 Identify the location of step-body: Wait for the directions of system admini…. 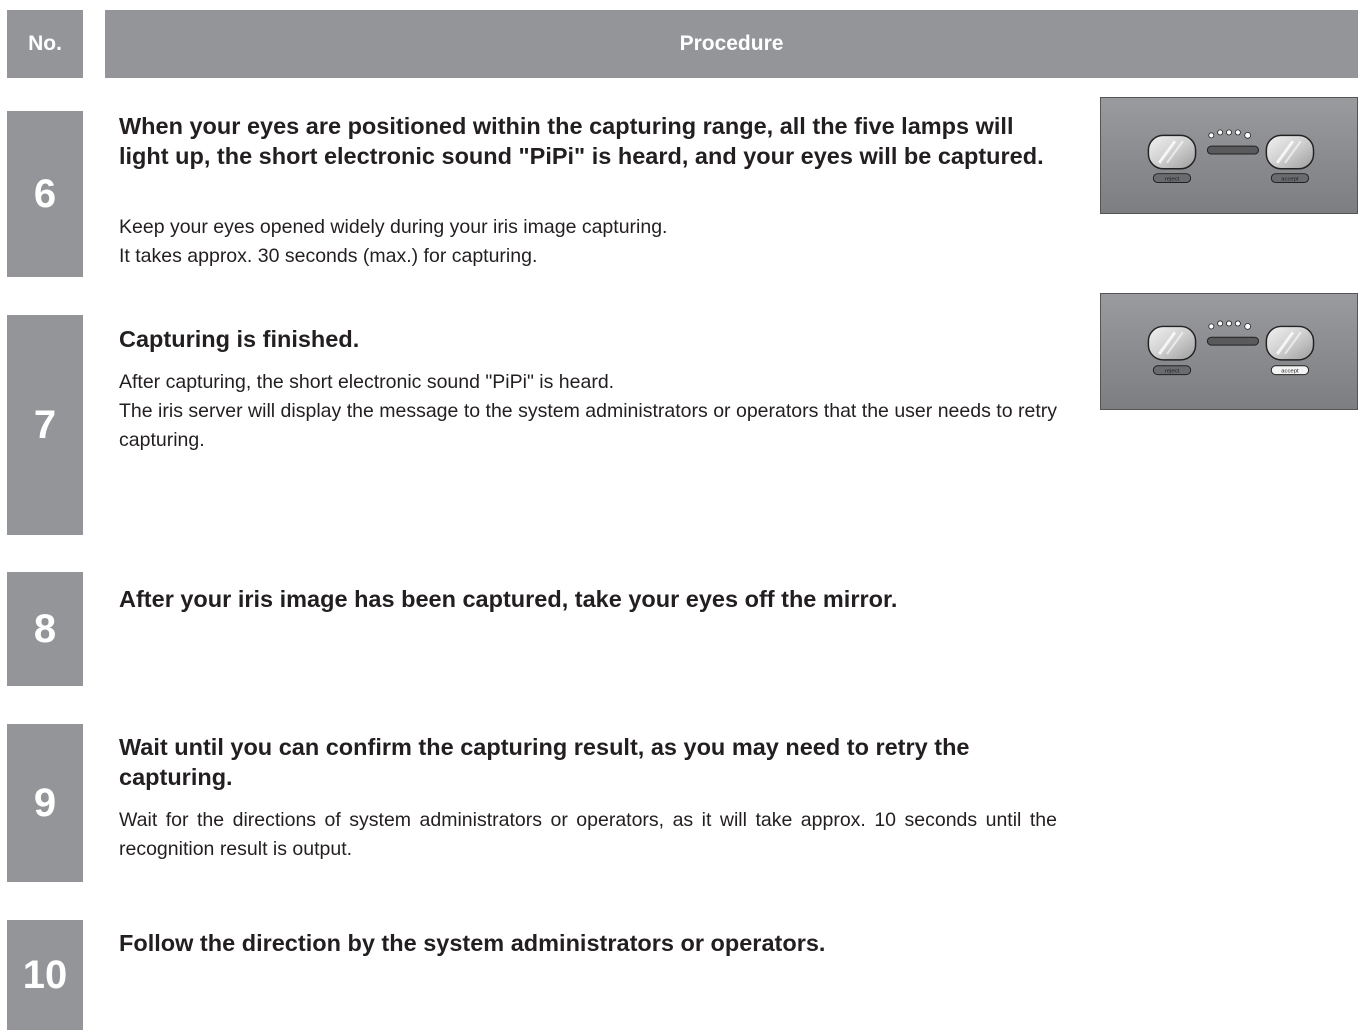
(588, 835).